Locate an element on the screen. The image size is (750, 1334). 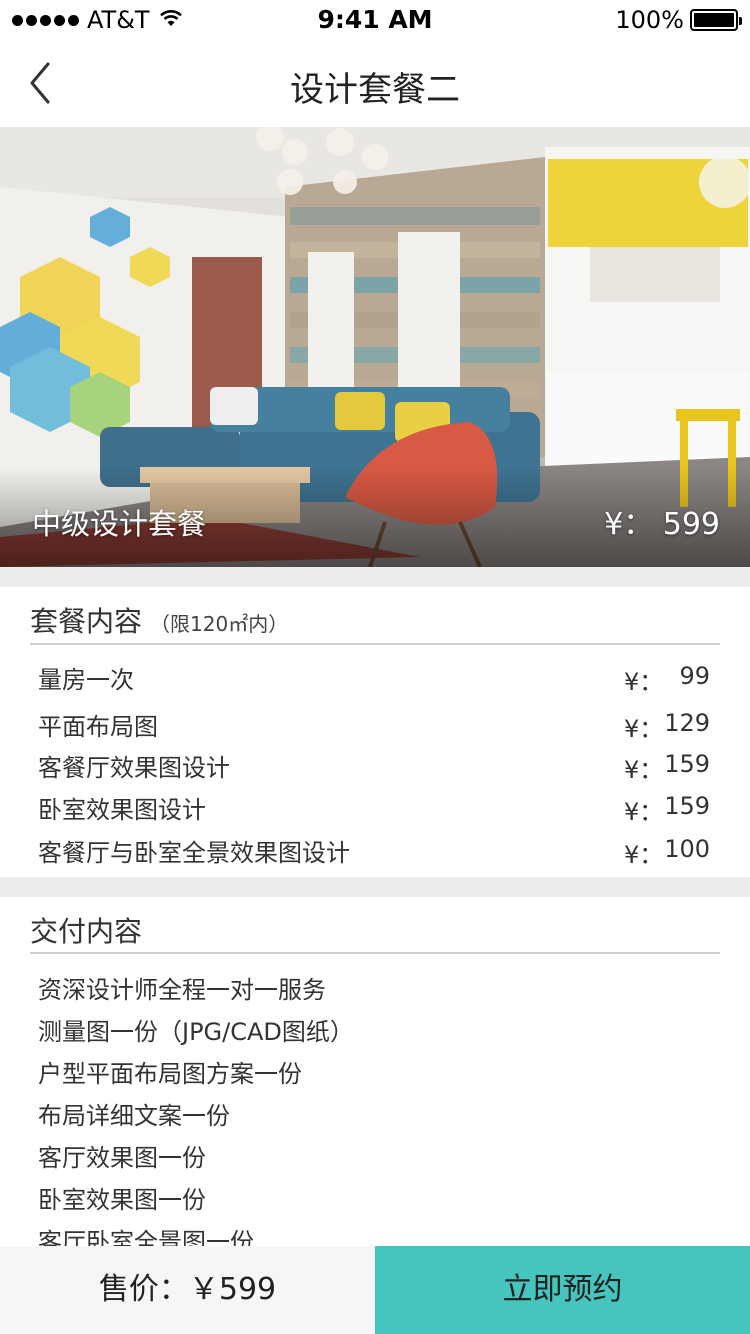
package-item-label: 卧室效果图设计 is located at coordinates (122, 810).